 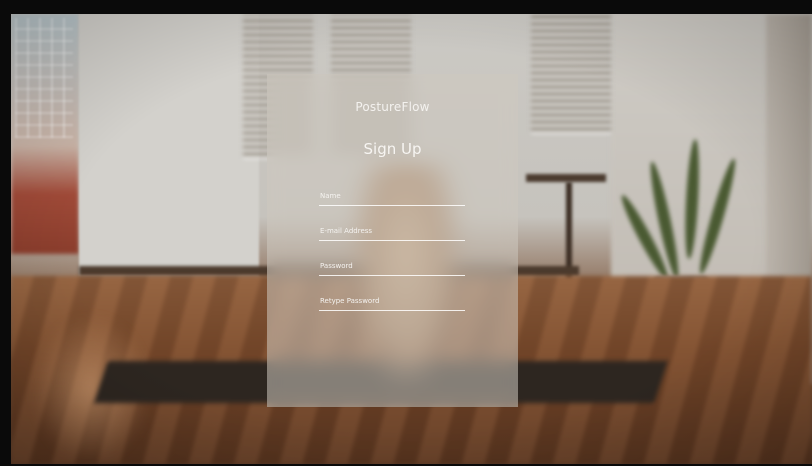 I want to click on name-field-wrapper, so click(x=392, y=197).